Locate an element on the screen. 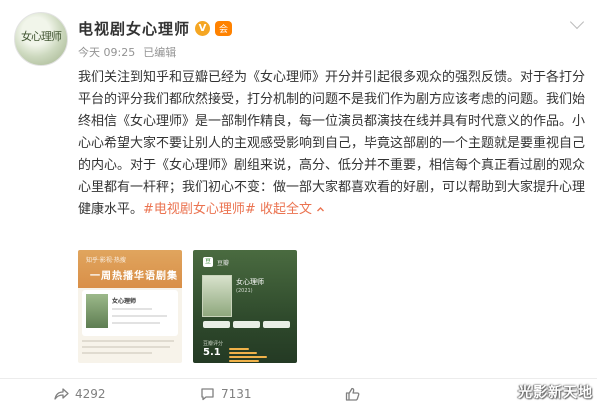 The image size is (597, 412). verified-badge-icon: V is located at coordinates (203, 28).